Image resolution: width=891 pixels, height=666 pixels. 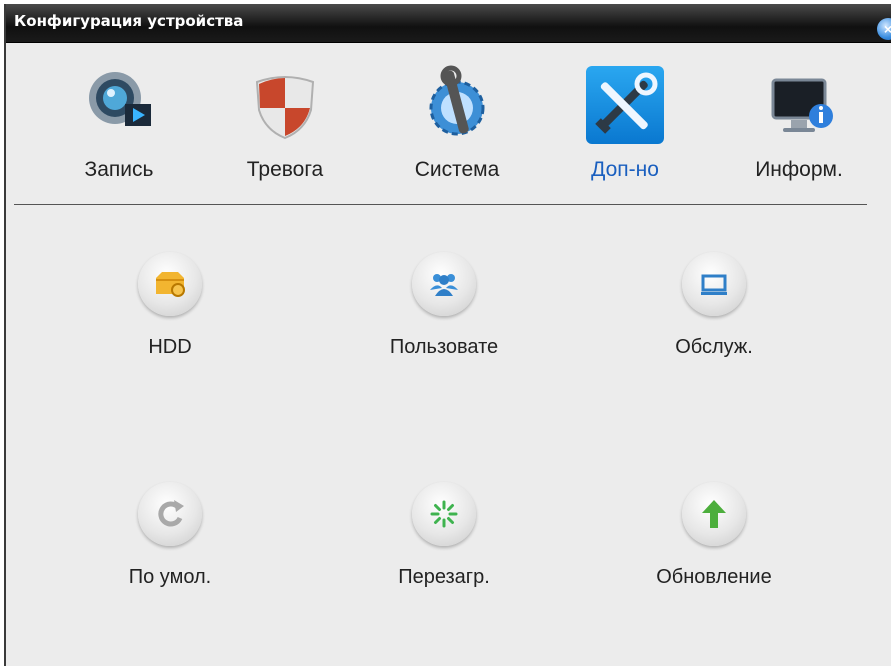 I want to click on default-label: По умол., so click(x=170, y=577).